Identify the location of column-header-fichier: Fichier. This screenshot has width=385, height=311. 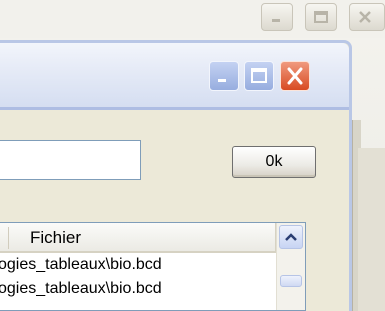
(55, 238).